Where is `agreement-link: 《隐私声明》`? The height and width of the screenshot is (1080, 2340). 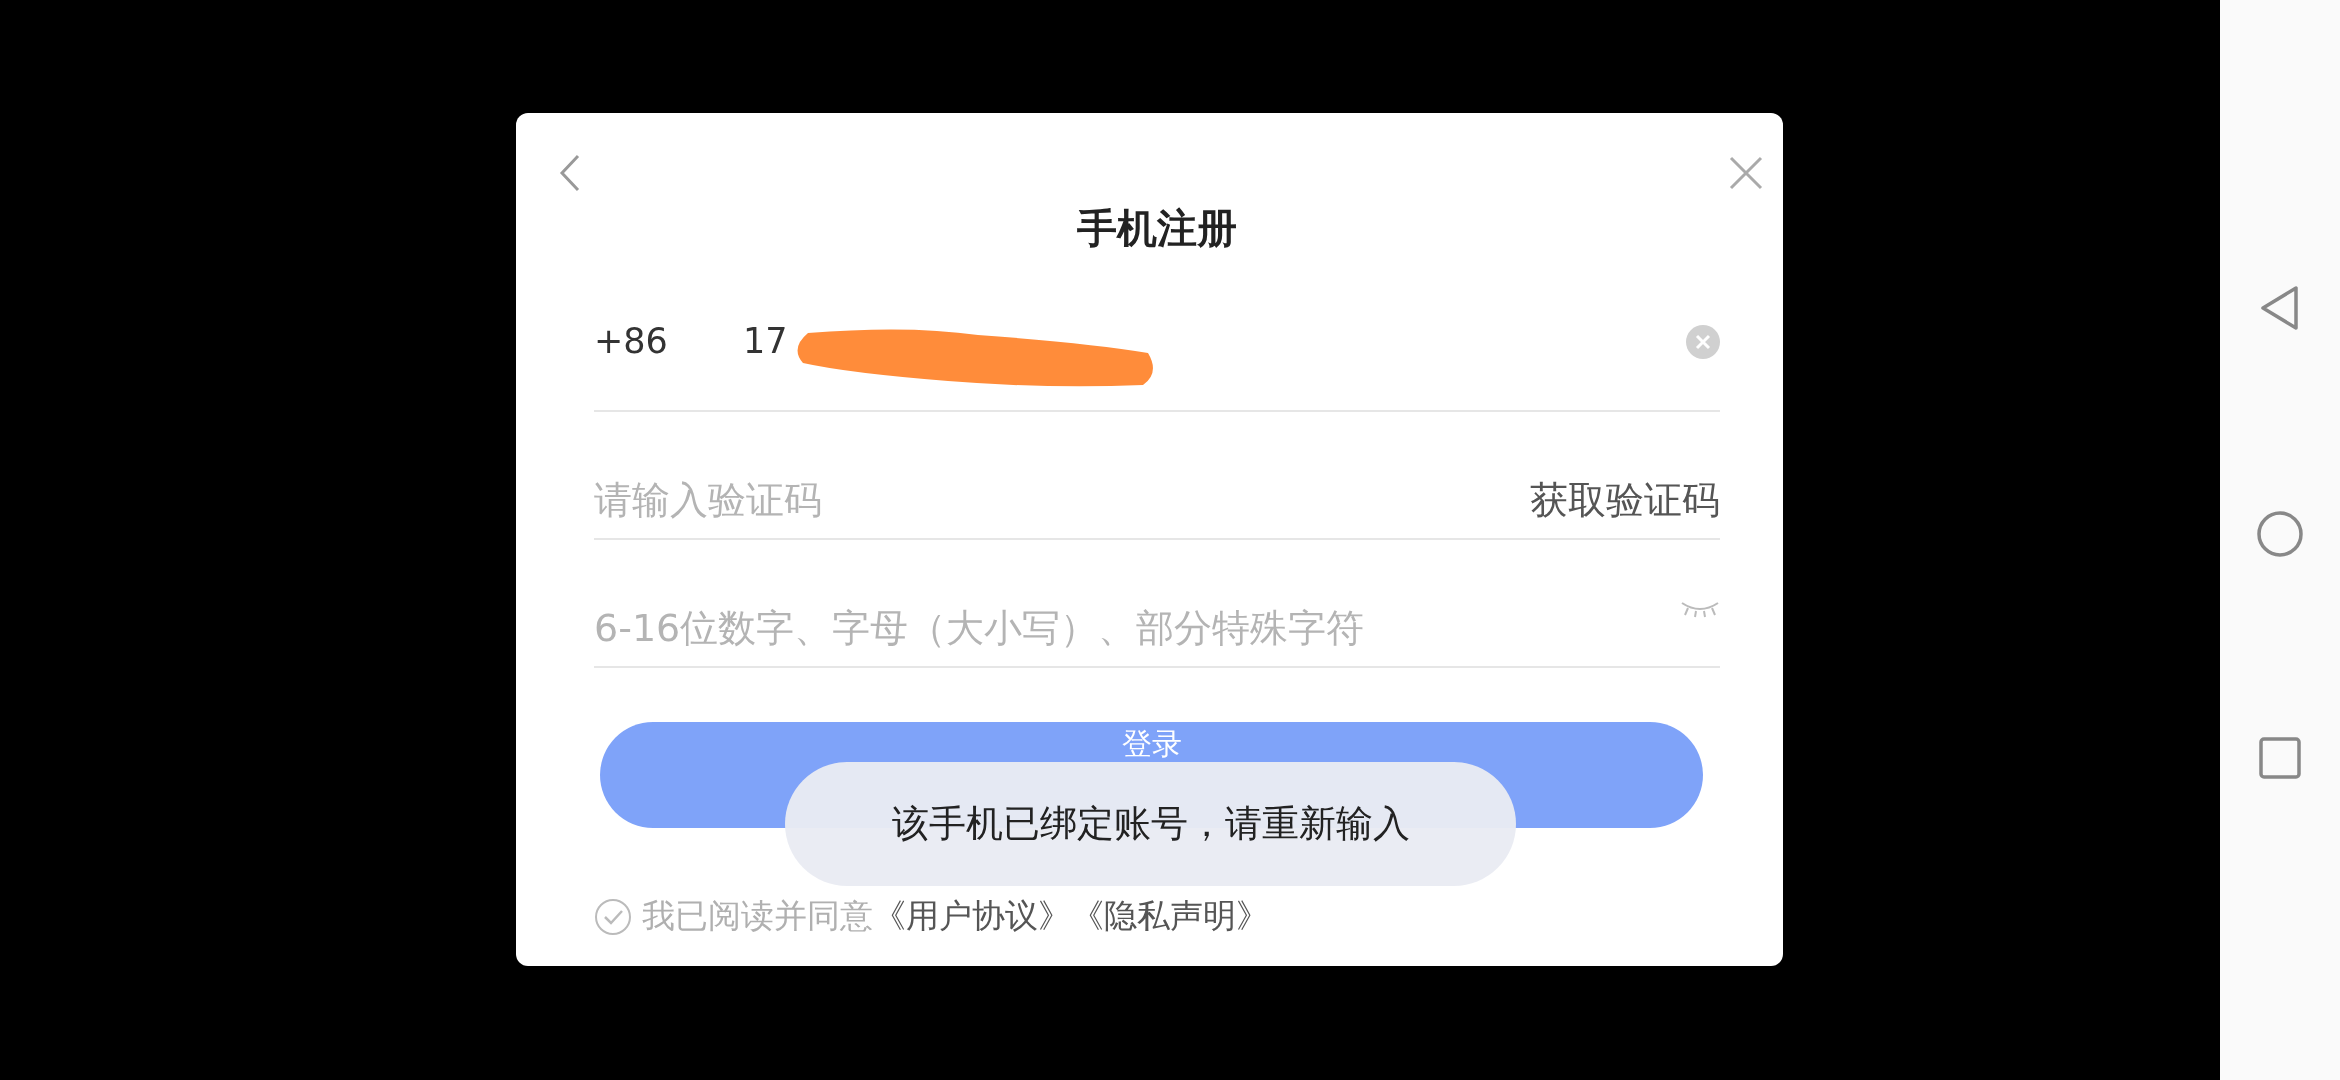
agreement-link: 《隐私声明》 is located at coordinates (1170, 915).